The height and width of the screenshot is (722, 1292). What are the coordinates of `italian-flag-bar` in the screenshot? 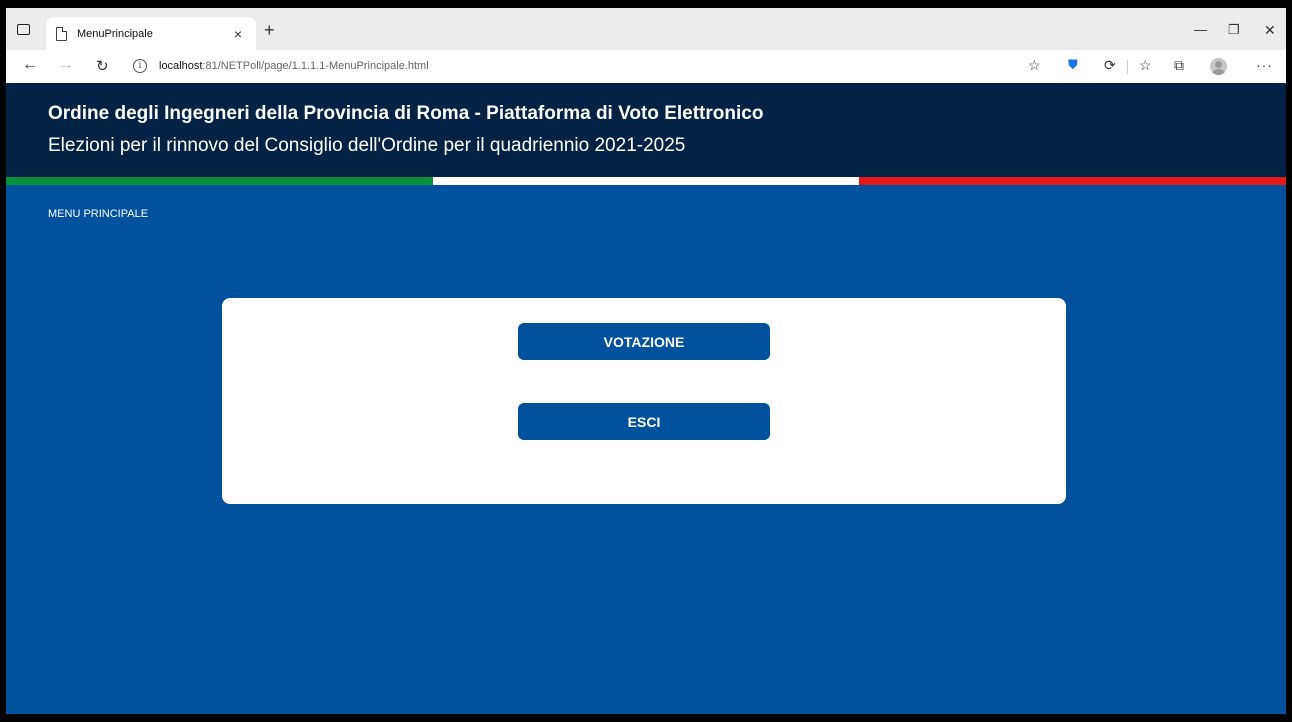 It's located at (646, 181).